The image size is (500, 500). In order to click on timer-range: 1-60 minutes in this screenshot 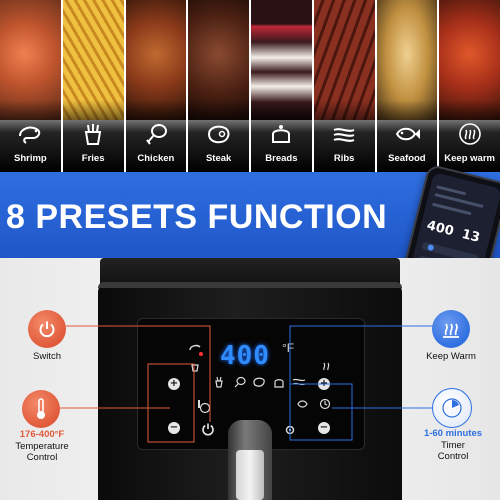, I will do `click(453, 433)`.